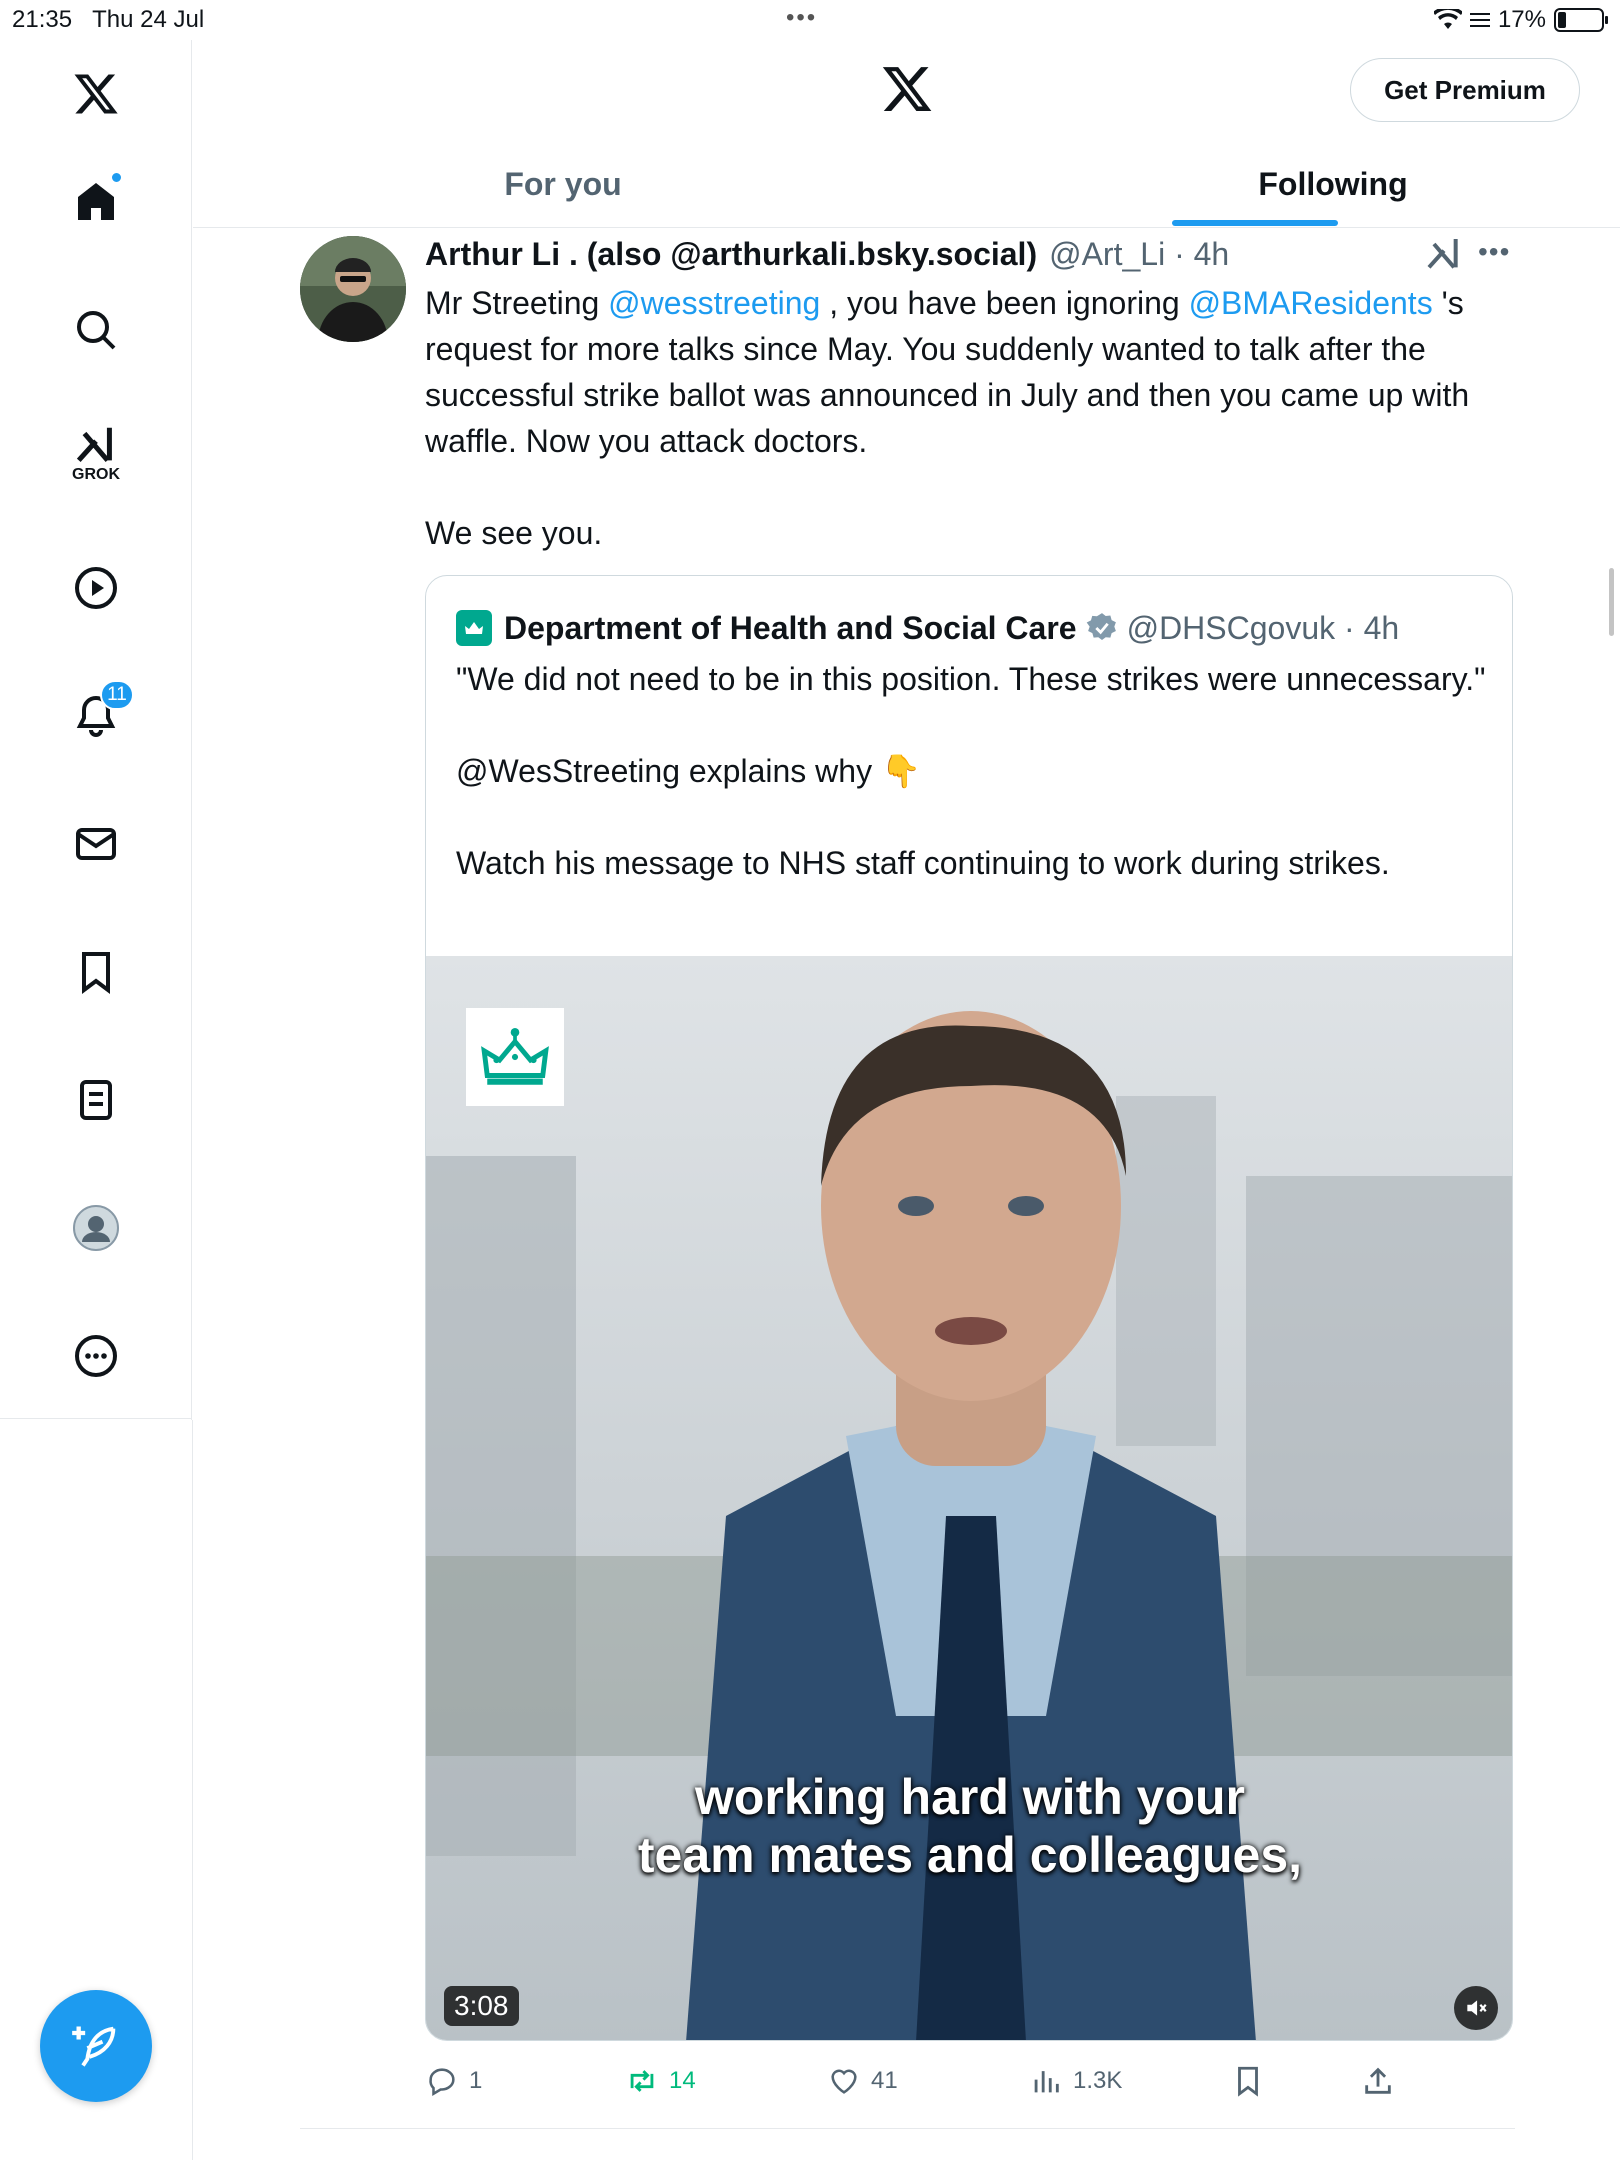 The width and height of the screenshot is (1620, 2160). I want to click on status-indicators: 17%, so click(1520, 20).